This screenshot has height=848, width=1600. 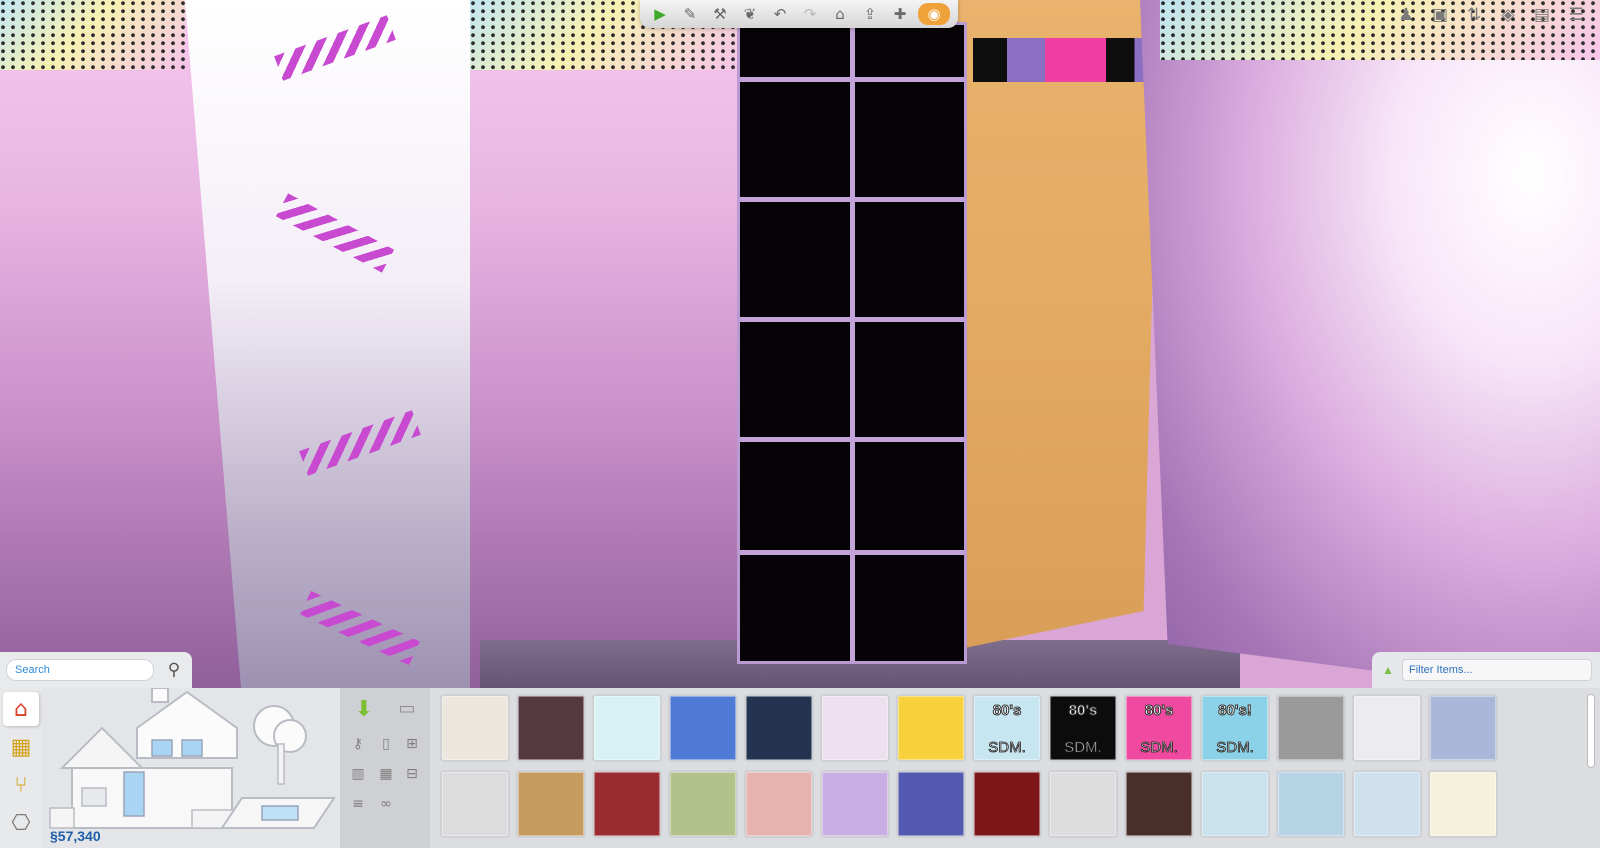 What do you see at coordinates (1311, 728) in the screenshot?
I see `swatch-gray-tile` at bounding box center [1311, 728].